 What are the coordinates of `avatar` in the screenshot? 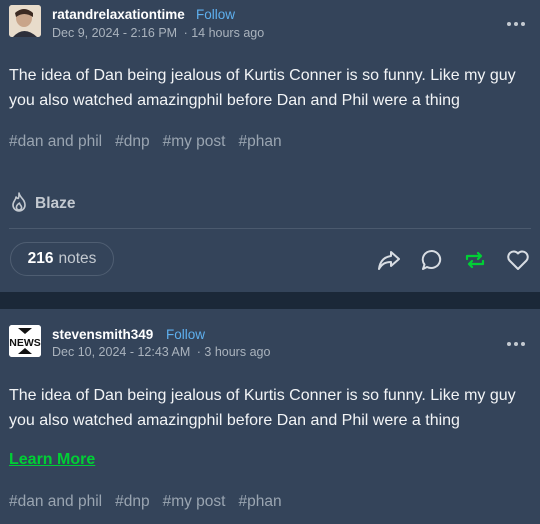 It's located at (25, 21).